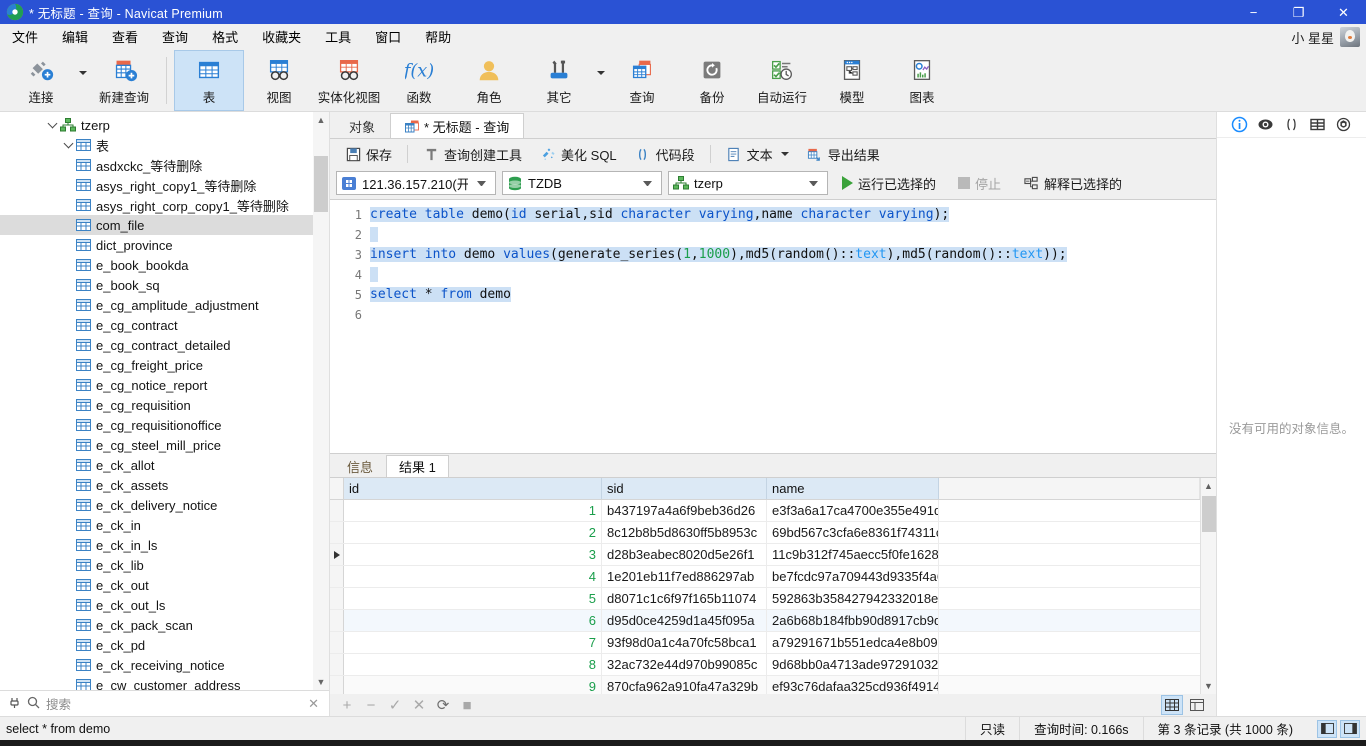 The width and height of the screenshot is (1366, 746). What do you see at coordinates (164, 325) in the screenshot?
I see `tree-item-table: e_cg_contract` at bounding box center [164, 325].